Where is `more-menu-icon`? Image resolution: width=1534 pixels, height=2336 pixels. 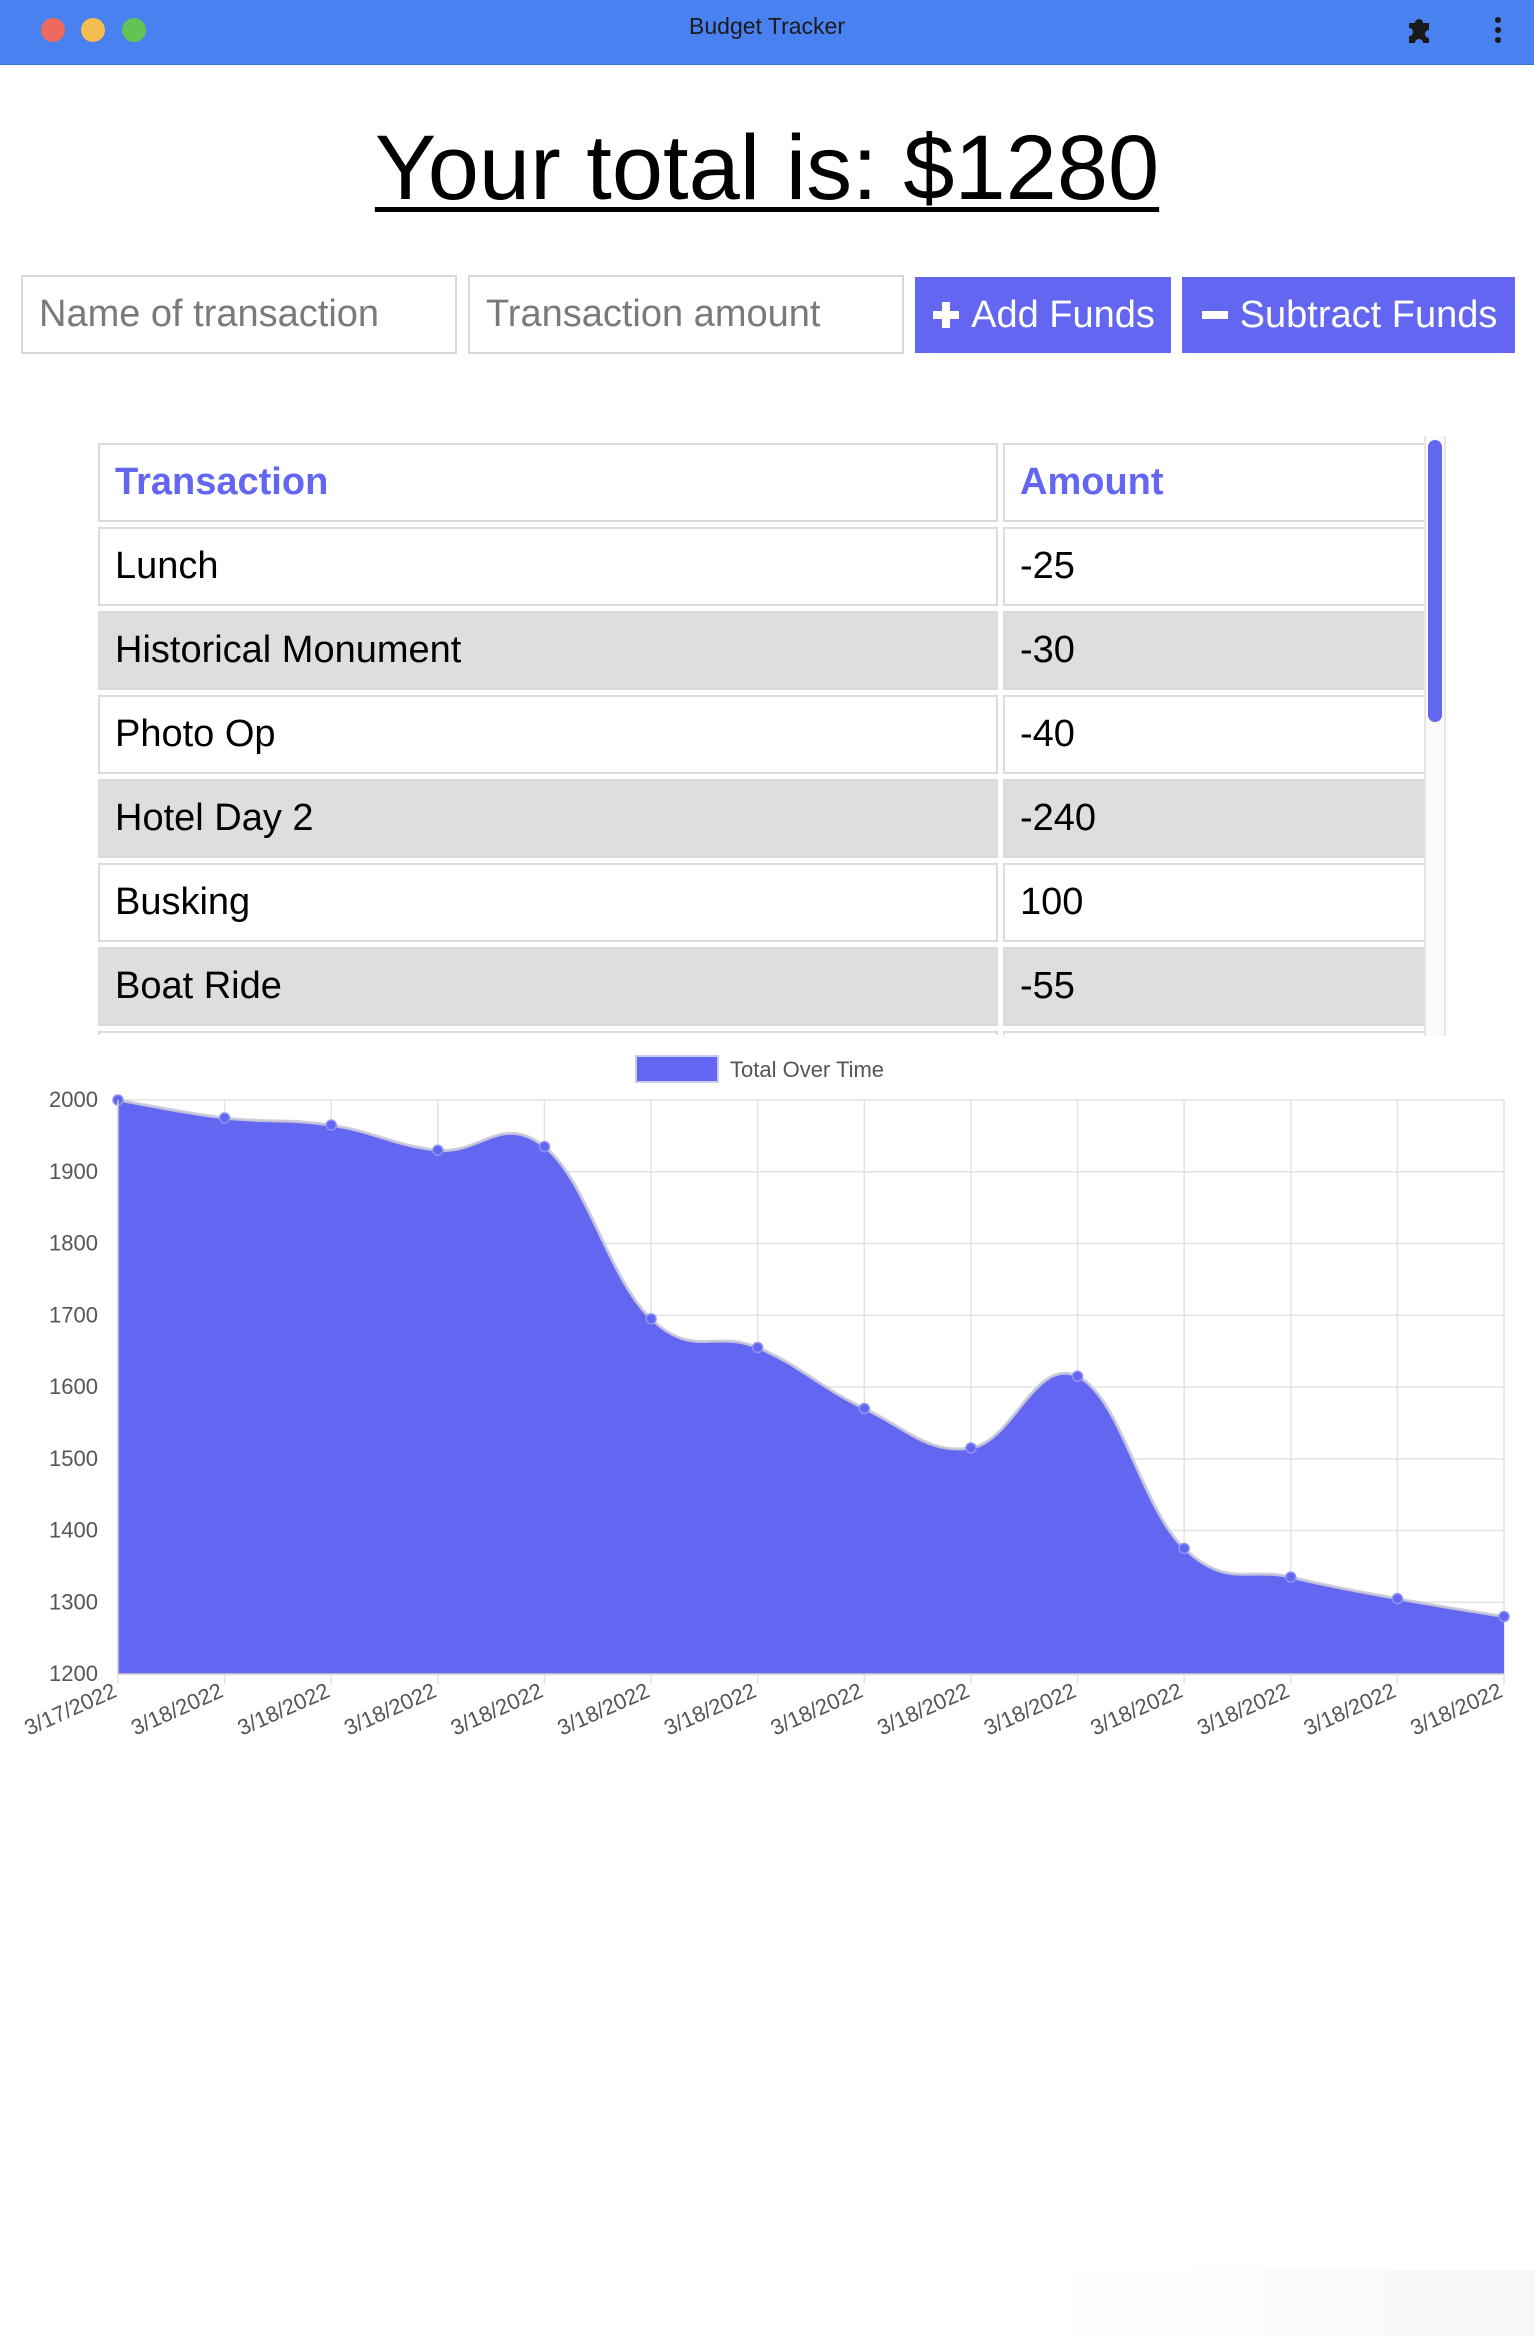 more-menu-icon is located at coordinates (1498, 30).